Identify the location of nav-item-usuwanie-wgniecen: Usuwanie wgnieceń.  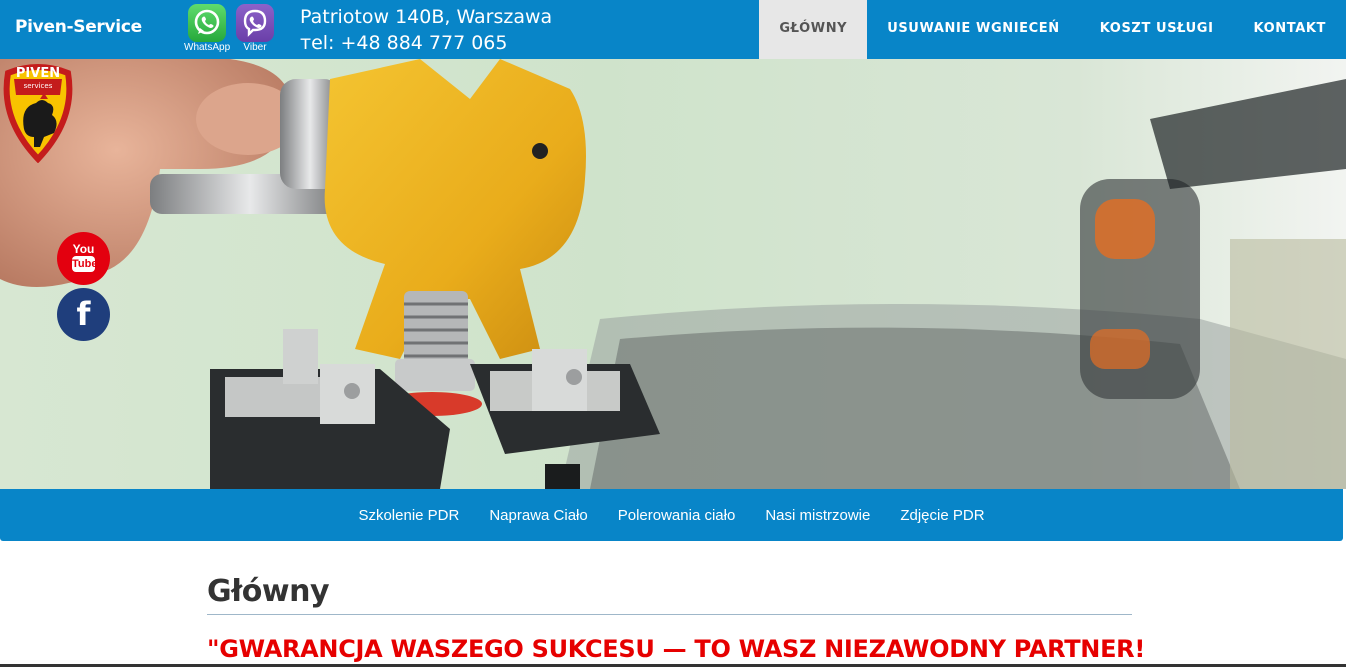
(973, 29).